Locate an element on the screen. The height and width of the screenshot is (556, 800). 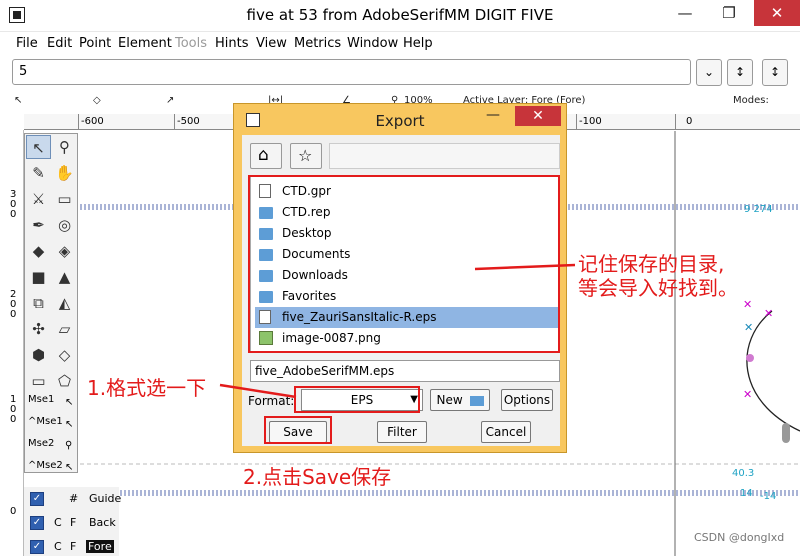
ruler-label: -500 is located at coordinates (188, 121).